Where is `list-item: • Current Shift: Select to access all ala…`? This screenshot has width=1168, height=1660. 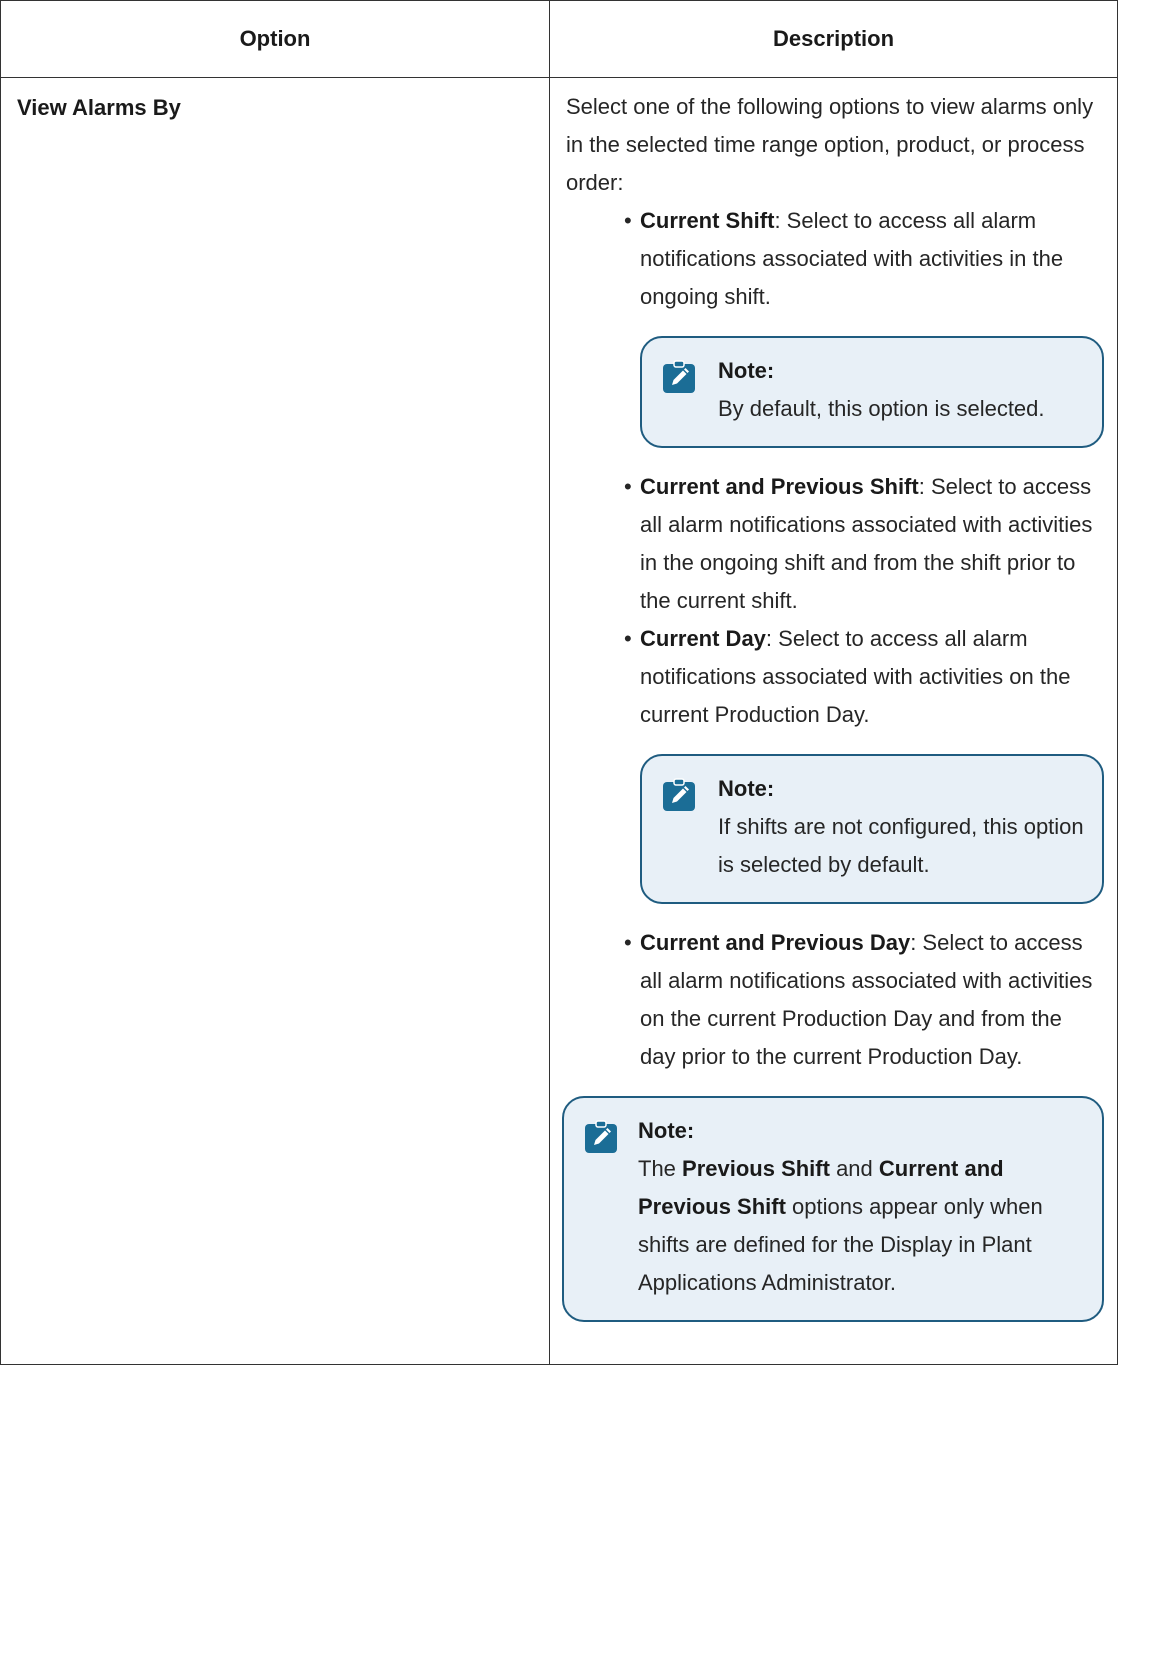
list-item: • Current Shift: Select to access all ala… is located at coordinates (864, 325).